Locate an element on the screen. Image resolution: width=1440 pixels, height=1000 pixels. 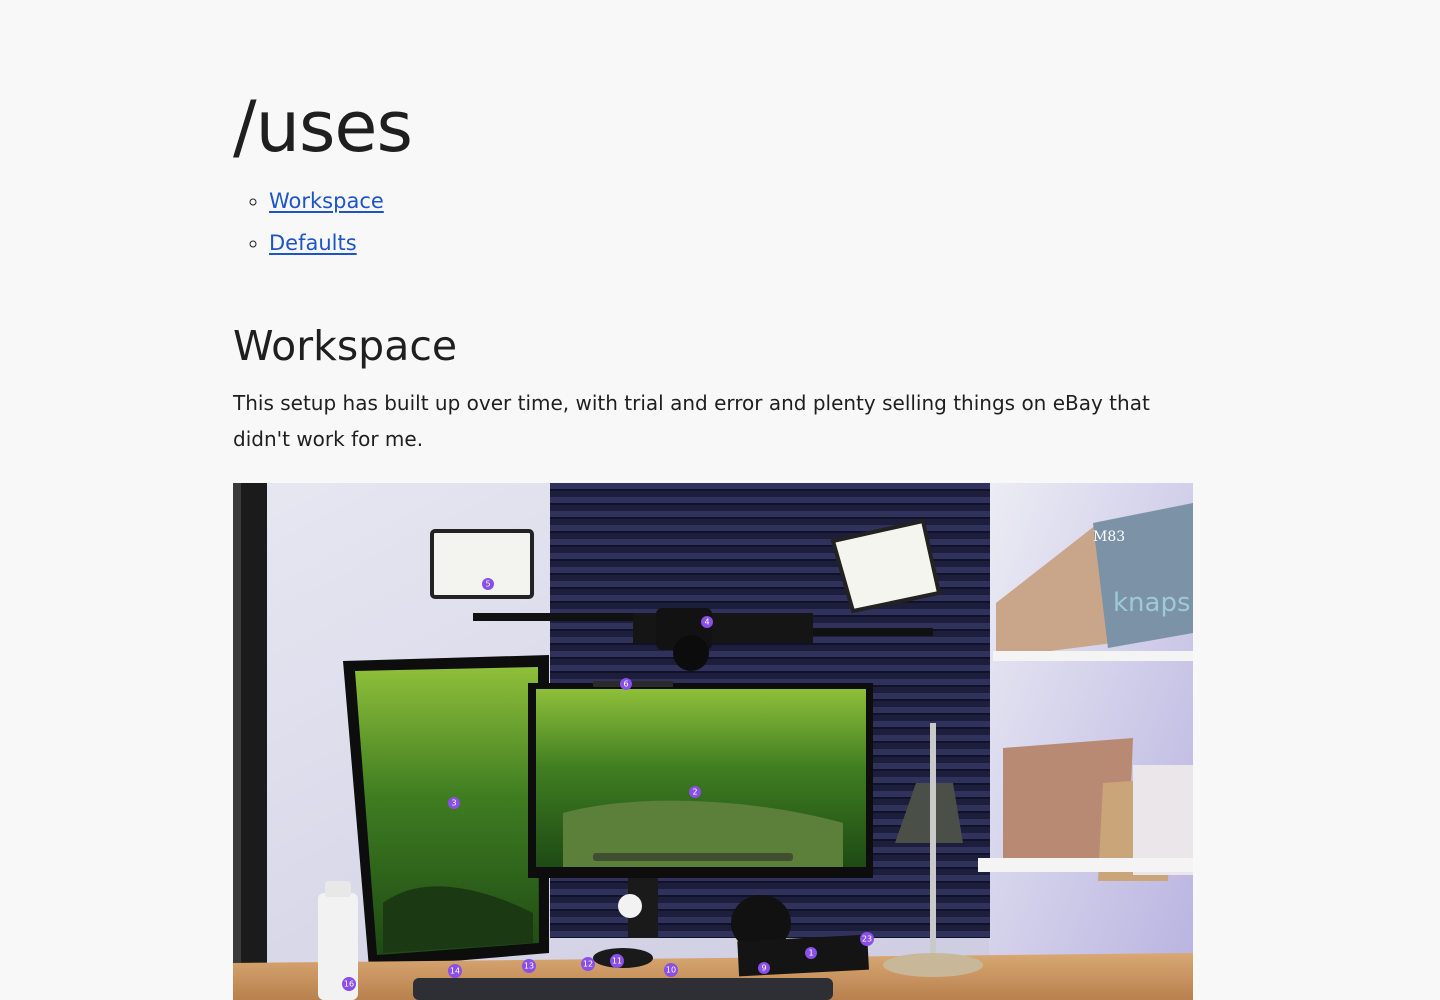
camera-lens is located at coordinates (691, 653).